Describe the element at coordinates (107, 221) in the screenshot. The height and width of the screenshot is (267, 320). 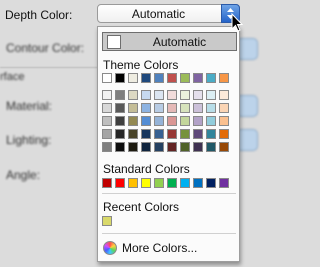
I see `recent-color-swatch` at that location.